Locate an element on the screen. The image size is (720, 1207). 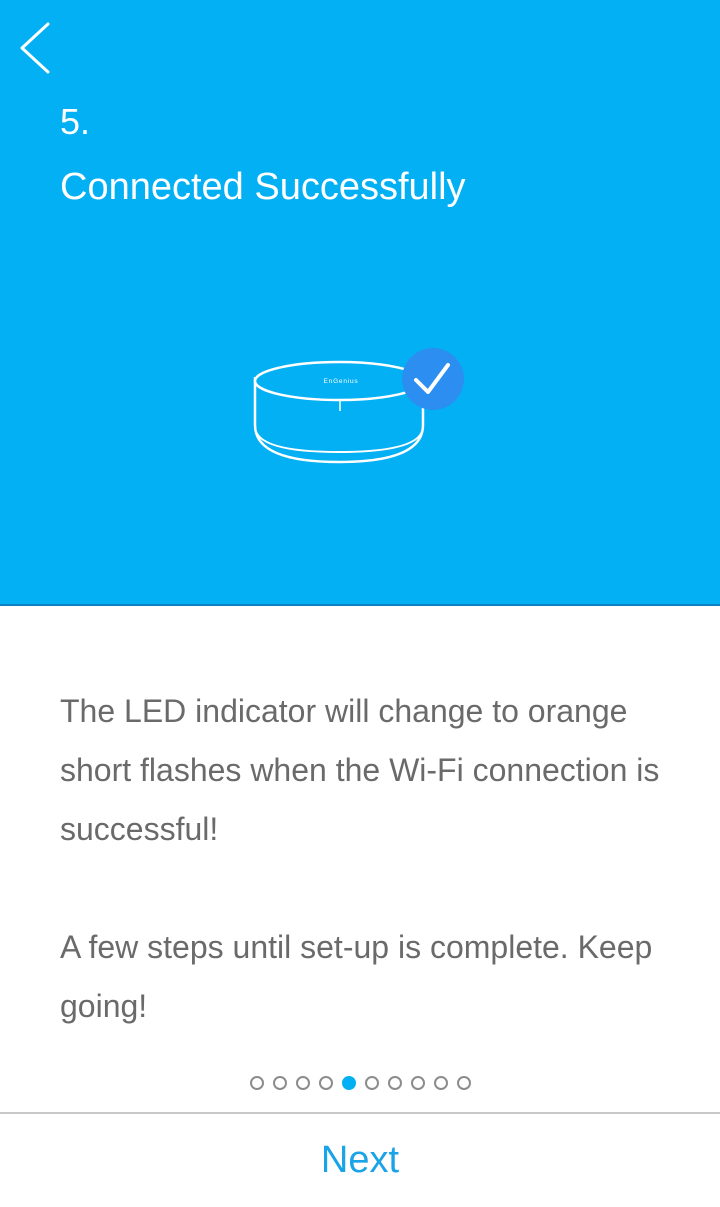
back-button is located at coordinates (36, 47).